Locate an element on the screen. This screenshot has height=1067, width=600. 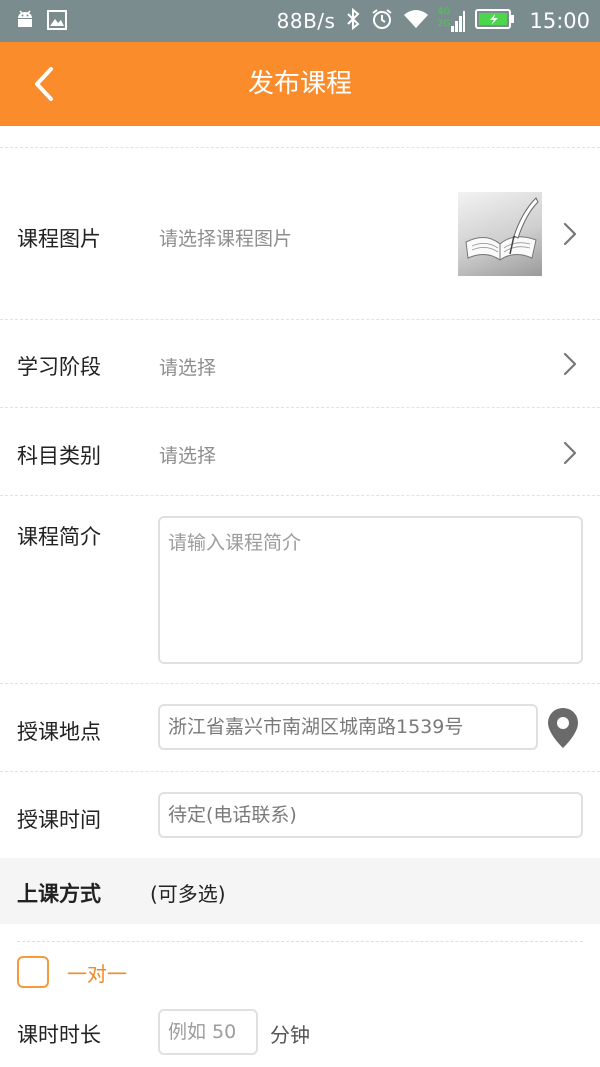
subject-category-hint: 请选择 is located at coordinates (188, 456).